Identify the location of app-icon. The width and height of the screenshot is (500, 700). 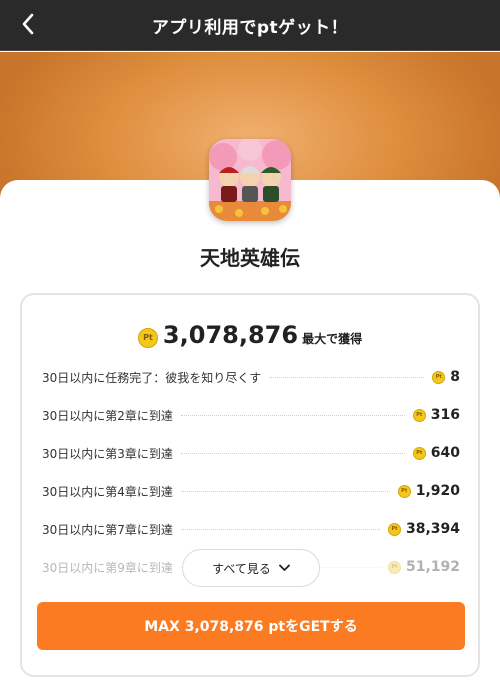
(250, 180).